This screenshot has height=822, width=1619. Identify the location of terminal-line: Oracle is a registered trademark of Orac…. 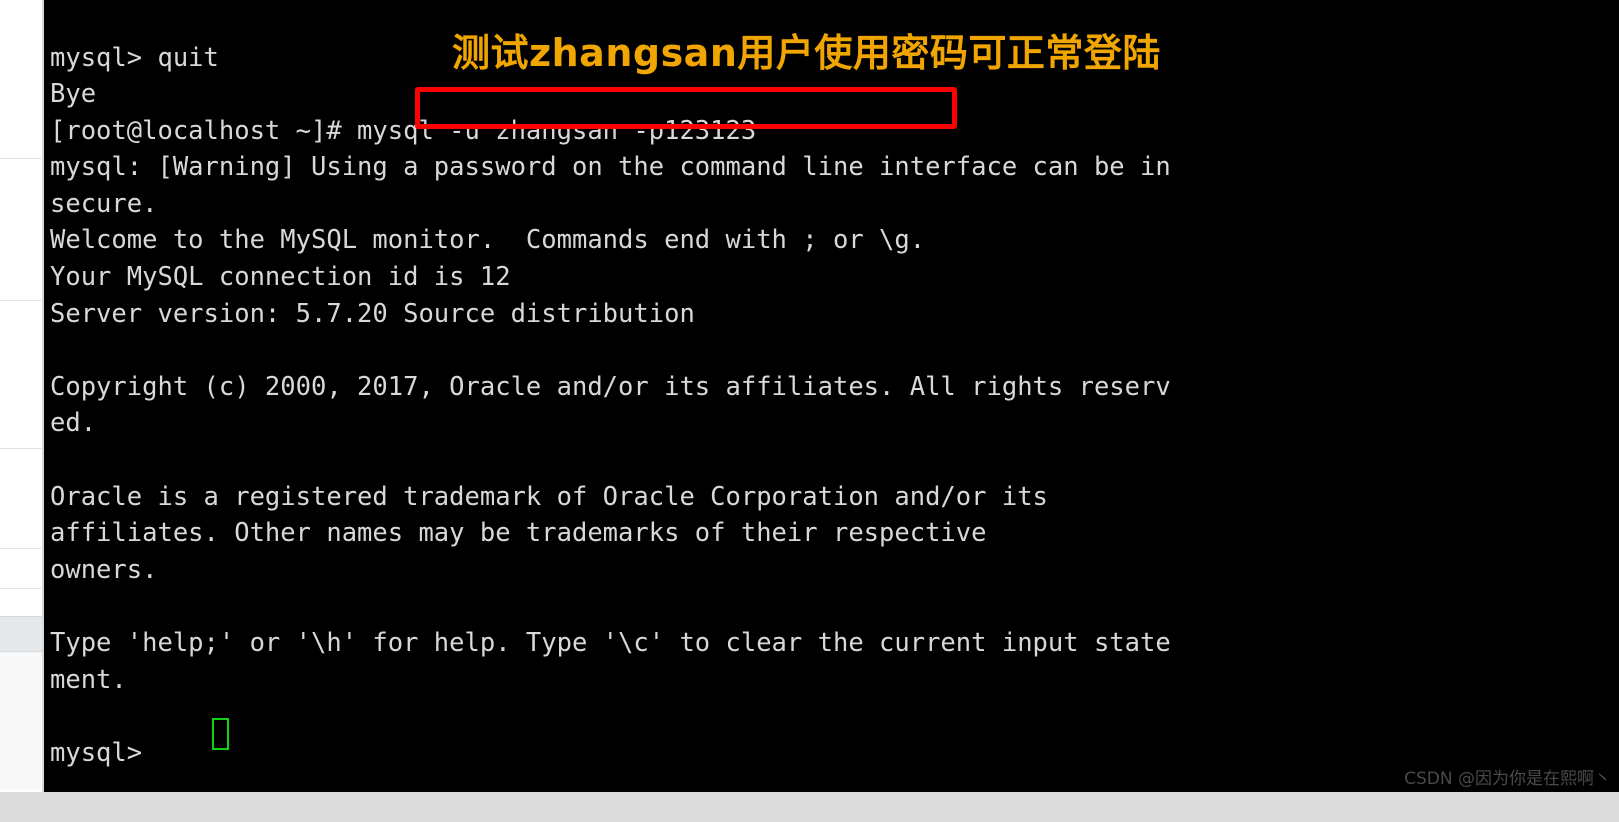
(549, 496).